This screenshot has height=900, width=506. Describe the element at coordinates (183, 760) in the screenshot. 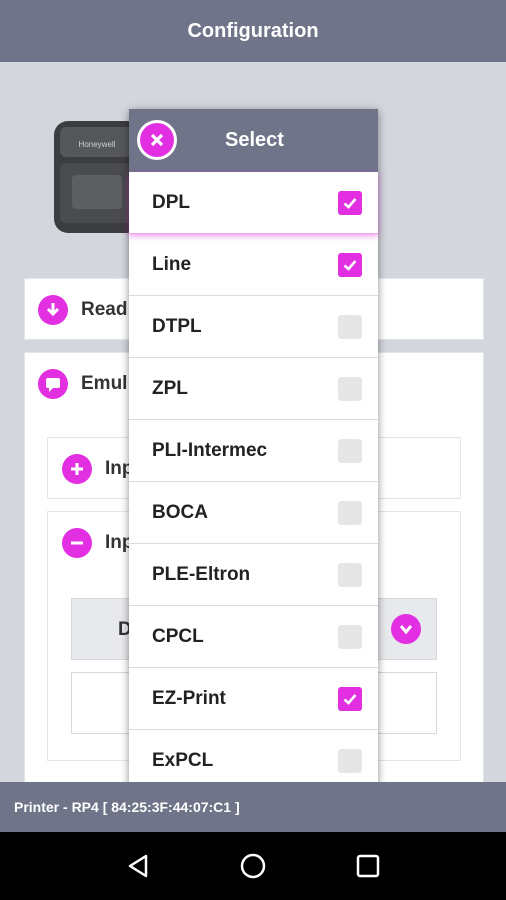

I see `option-label: ExPCL` at that location.